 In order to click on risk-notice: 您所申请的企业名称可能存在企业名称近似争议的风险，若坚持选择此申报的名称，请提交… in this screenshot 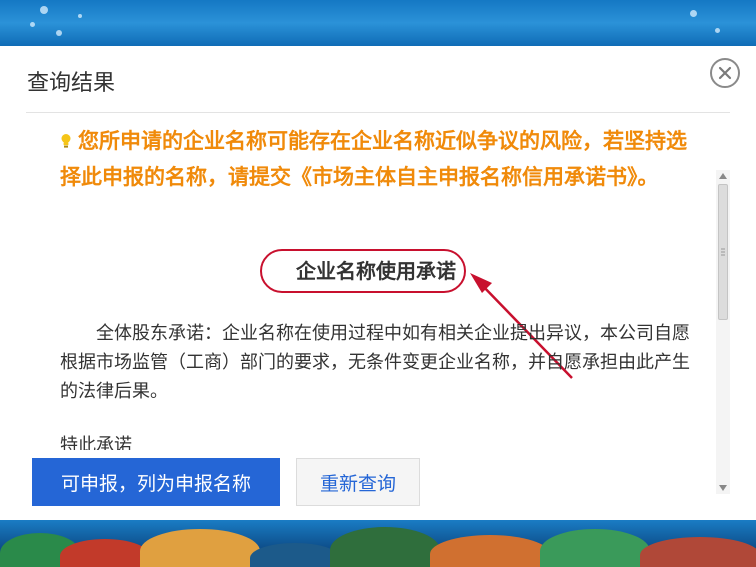, I will do `click(378, 159)`.